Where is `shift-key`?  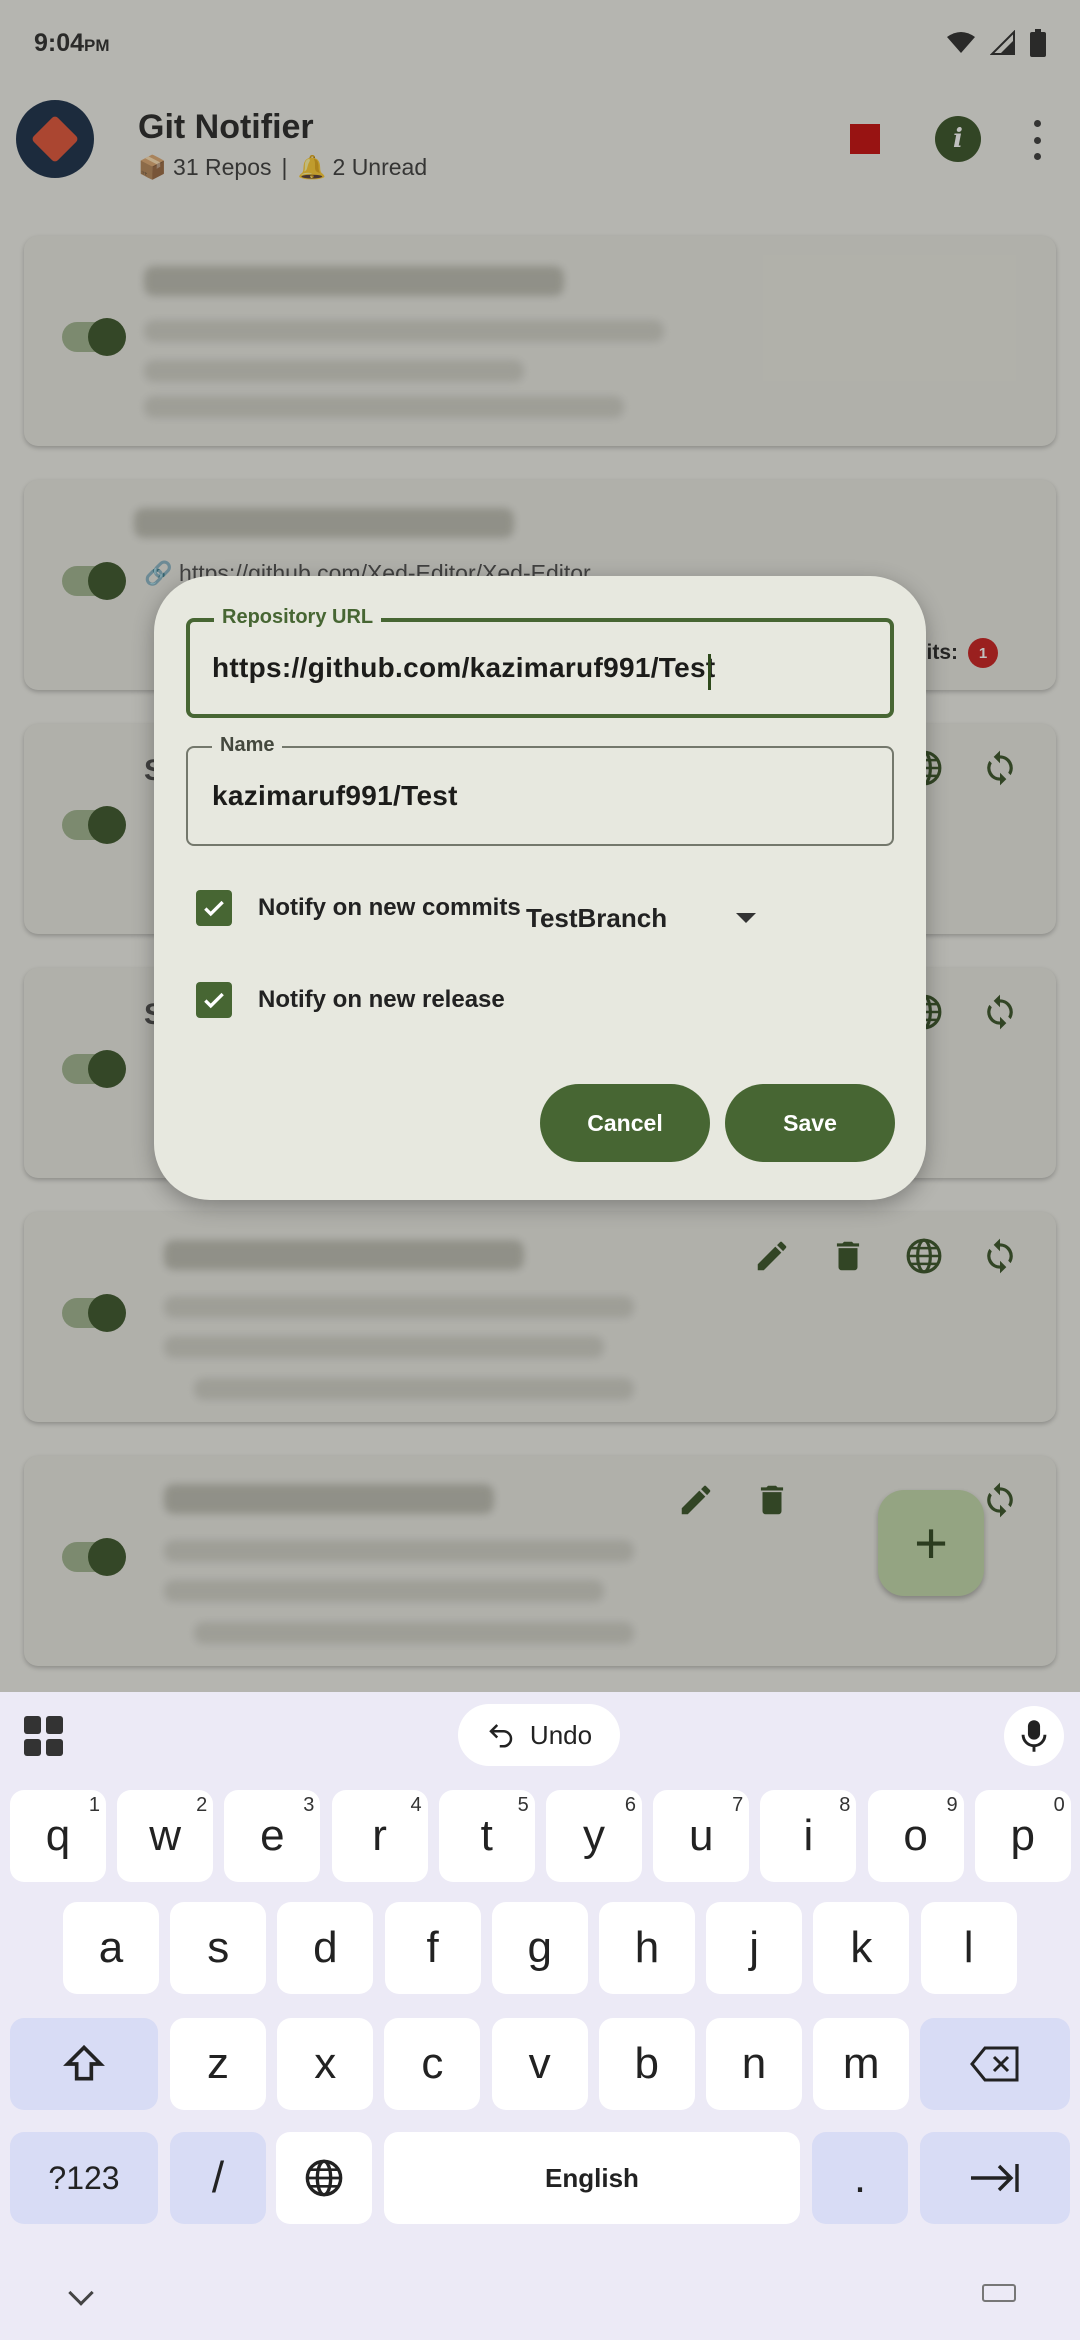 shift-key is located at coordinates (84, 2064).